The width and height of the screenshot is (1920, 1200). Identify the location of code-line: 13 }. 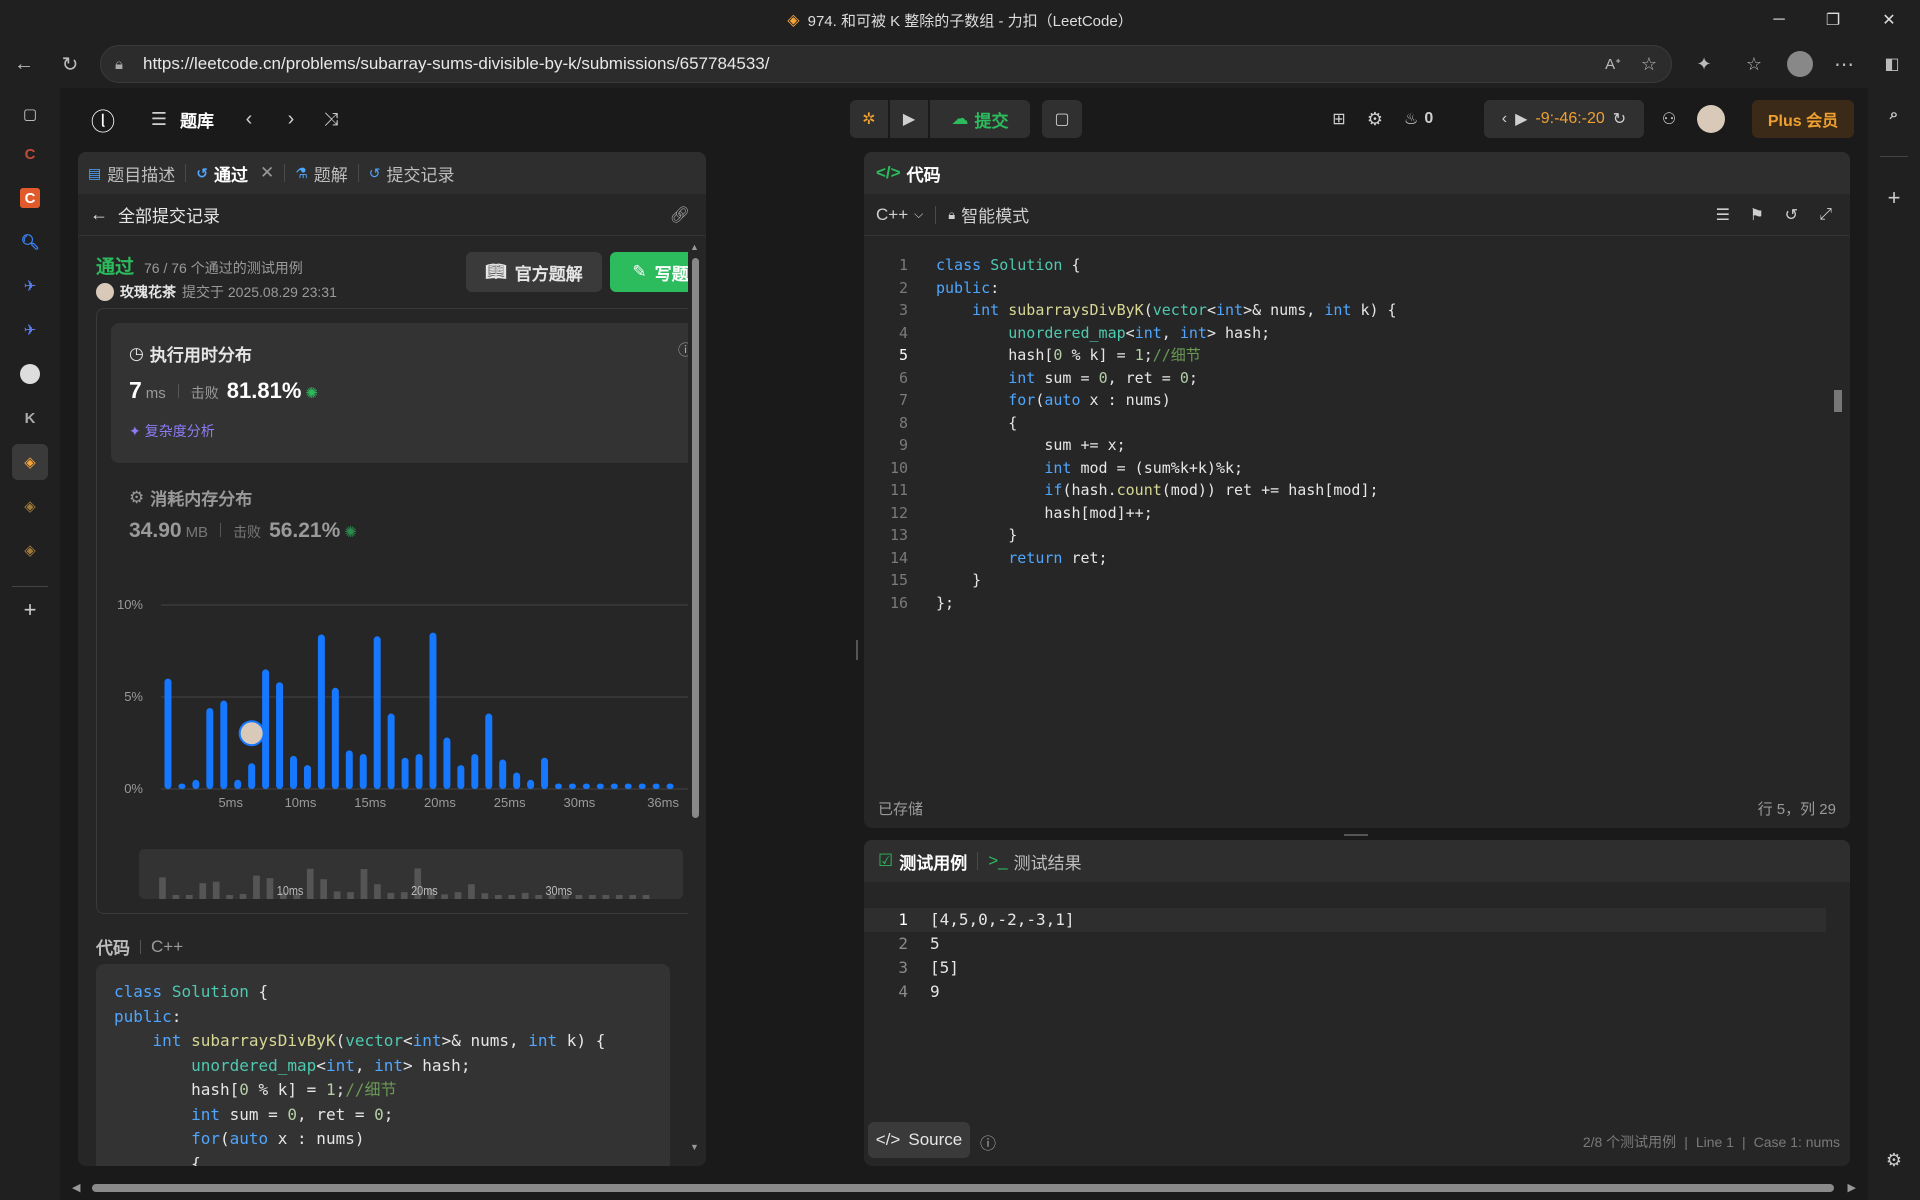
(1344, 535).